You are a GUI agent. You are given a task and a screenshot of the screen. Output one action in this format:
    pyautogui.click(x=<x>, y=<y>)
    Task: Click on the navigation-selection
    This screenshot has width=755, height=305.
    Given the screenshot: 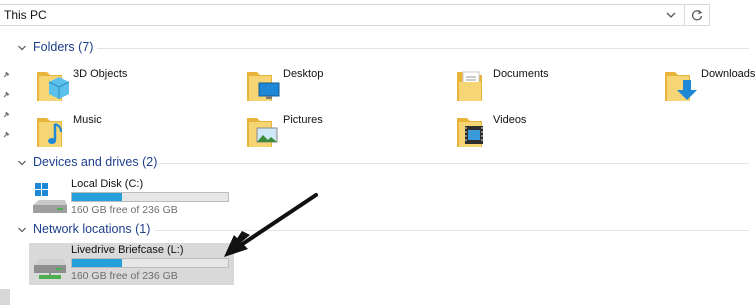 What is the action you would take?
    pyautogui.click(x=5, y=297)
    